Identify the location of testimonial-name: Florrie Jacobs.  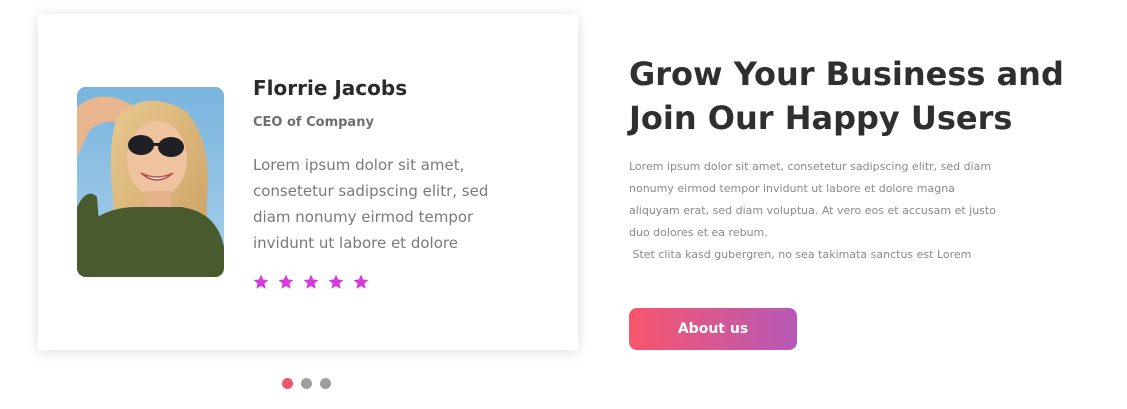
(330, 88).